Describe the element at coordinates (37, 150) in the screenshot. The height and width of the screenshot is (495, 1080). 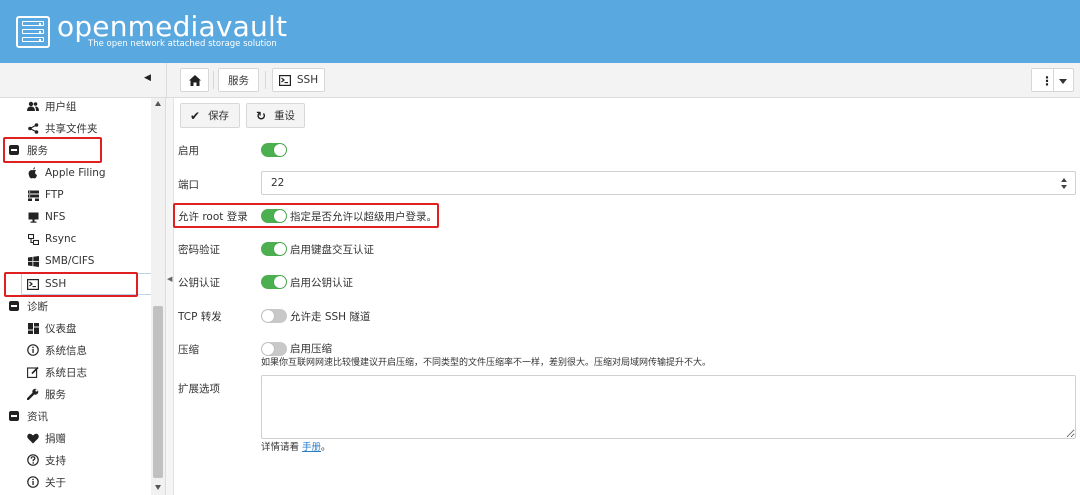
I see `sidebar-item-label: 服务` at that location.